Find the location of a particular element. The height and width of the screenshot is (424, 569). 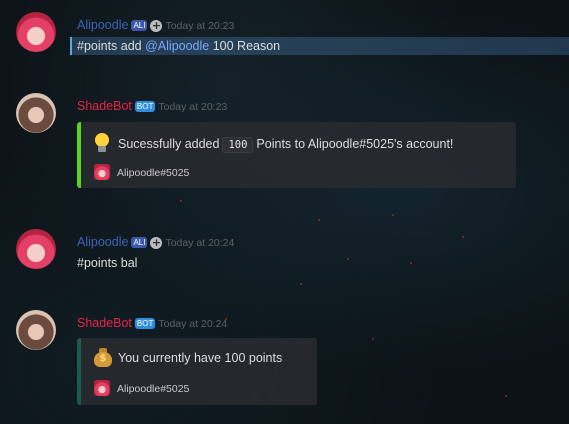

embed-text: Sucessfully added is located at coordinates (169, 144).